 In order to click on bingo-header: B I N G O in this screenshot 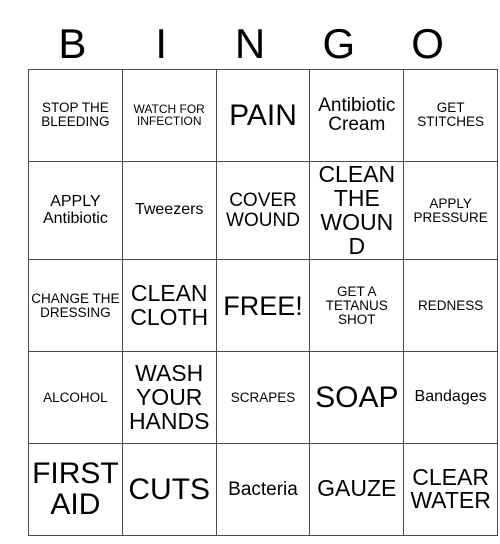, I will do `click(250, 43)`.